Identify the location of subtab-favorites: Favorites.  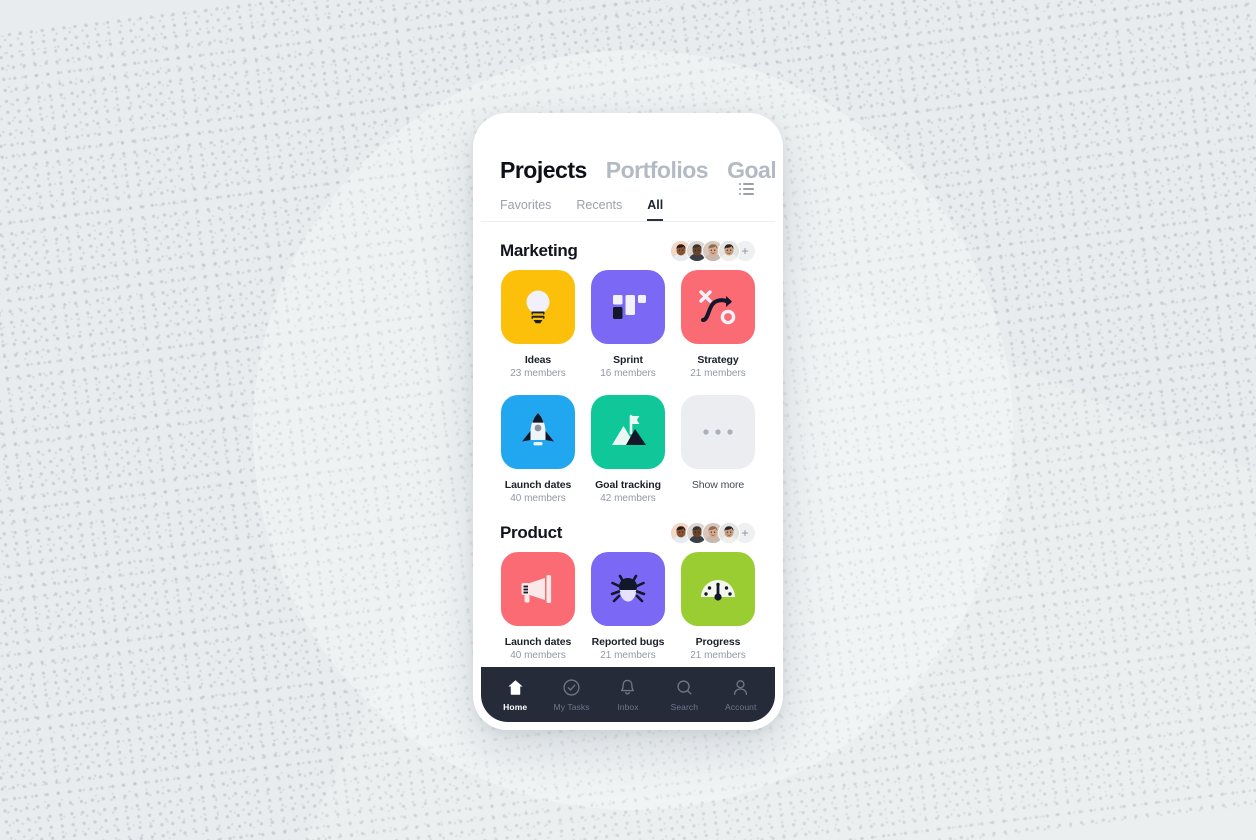
(525, 209).